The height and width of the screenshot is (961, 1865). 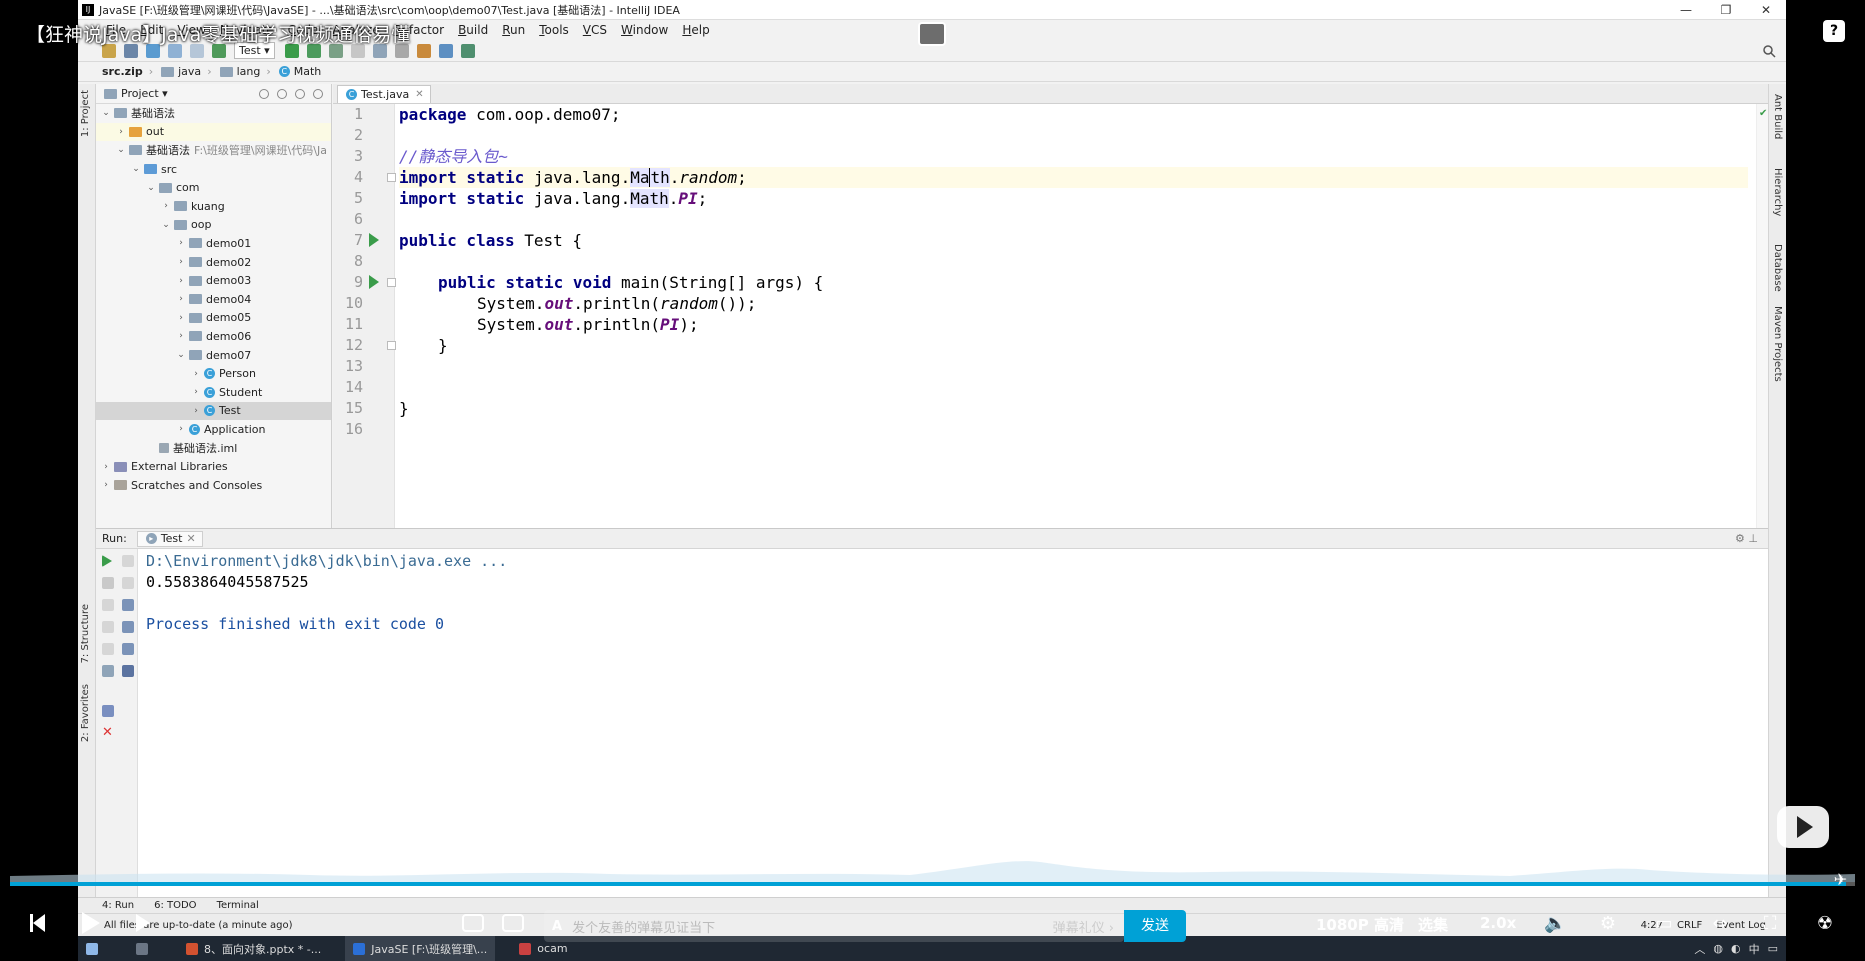 What do you see at coordinates (1777, 344) in the screenshot?
I see `tool-tab-maven-projects: Maven Projects` at bounding box center [1777, 344].